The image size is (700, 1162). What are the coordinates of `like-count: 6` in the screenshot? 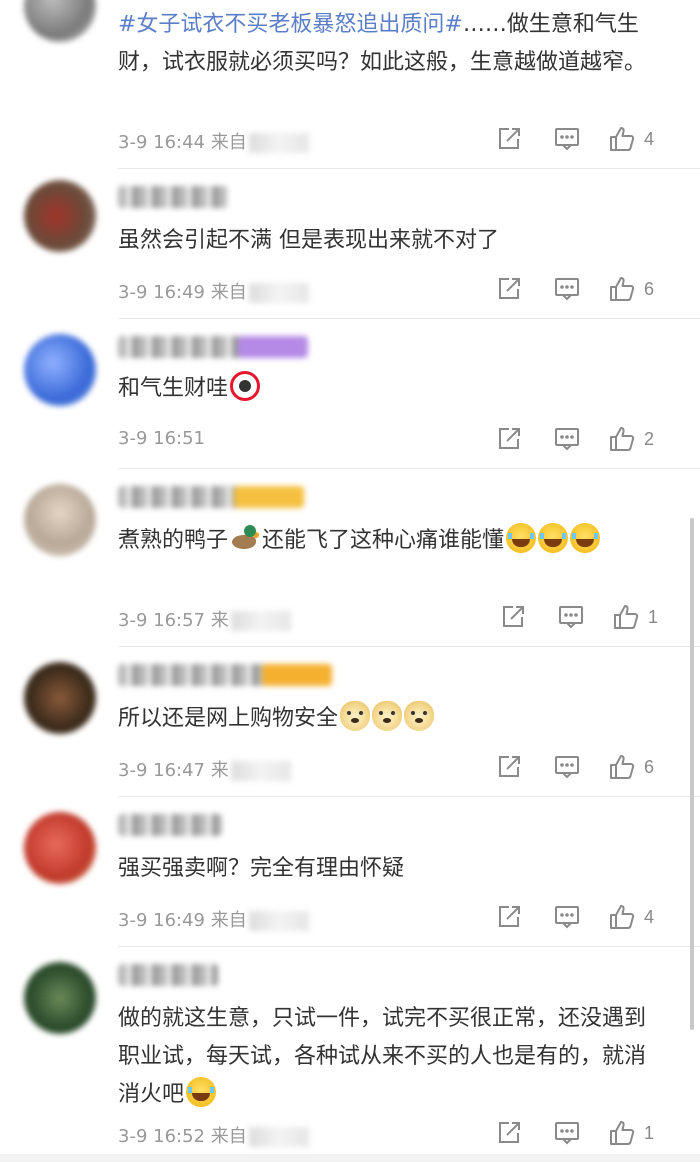 It's located at (649, 766).